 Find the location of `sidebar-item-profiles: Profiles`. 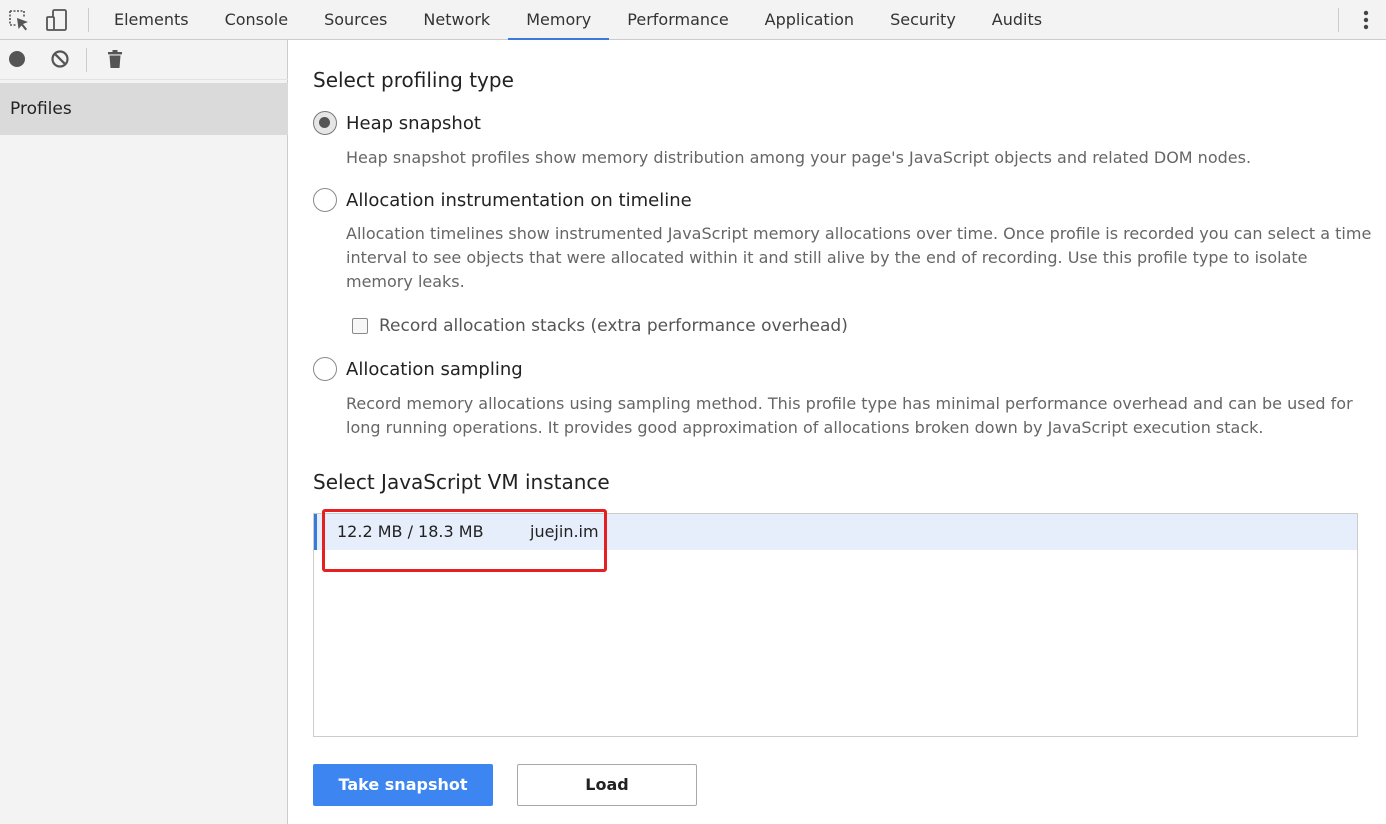

sidebar-item-profiles: Profiles is located at coordinates (144, 109).